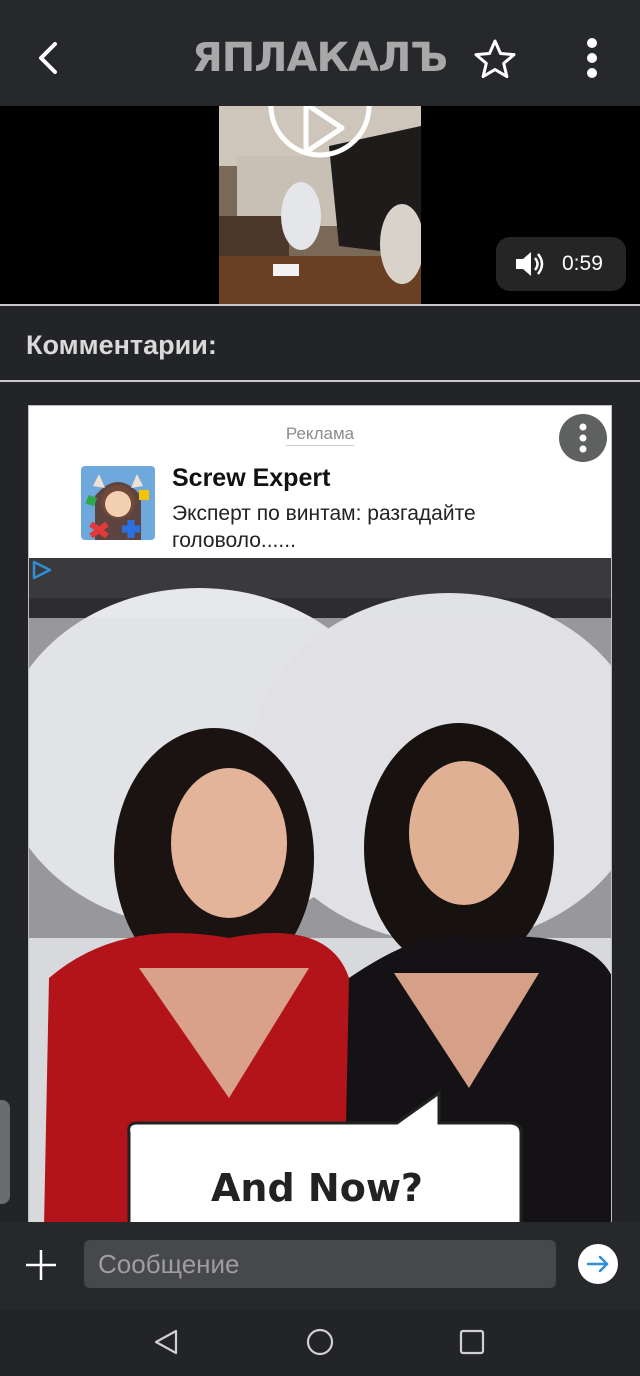 This screenshot has height=1376, width=640. I want to click on ad-label: Реклама, so click(320, 435).